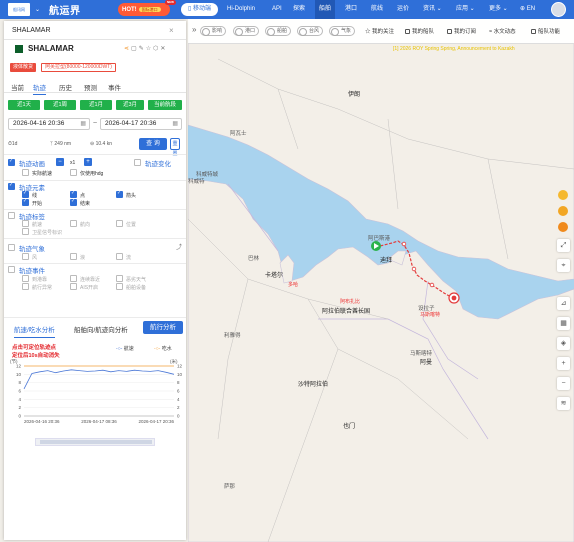 This screenshot has width=574, height=542. I want to click on event-weather-checkbox, so click(119, 278).